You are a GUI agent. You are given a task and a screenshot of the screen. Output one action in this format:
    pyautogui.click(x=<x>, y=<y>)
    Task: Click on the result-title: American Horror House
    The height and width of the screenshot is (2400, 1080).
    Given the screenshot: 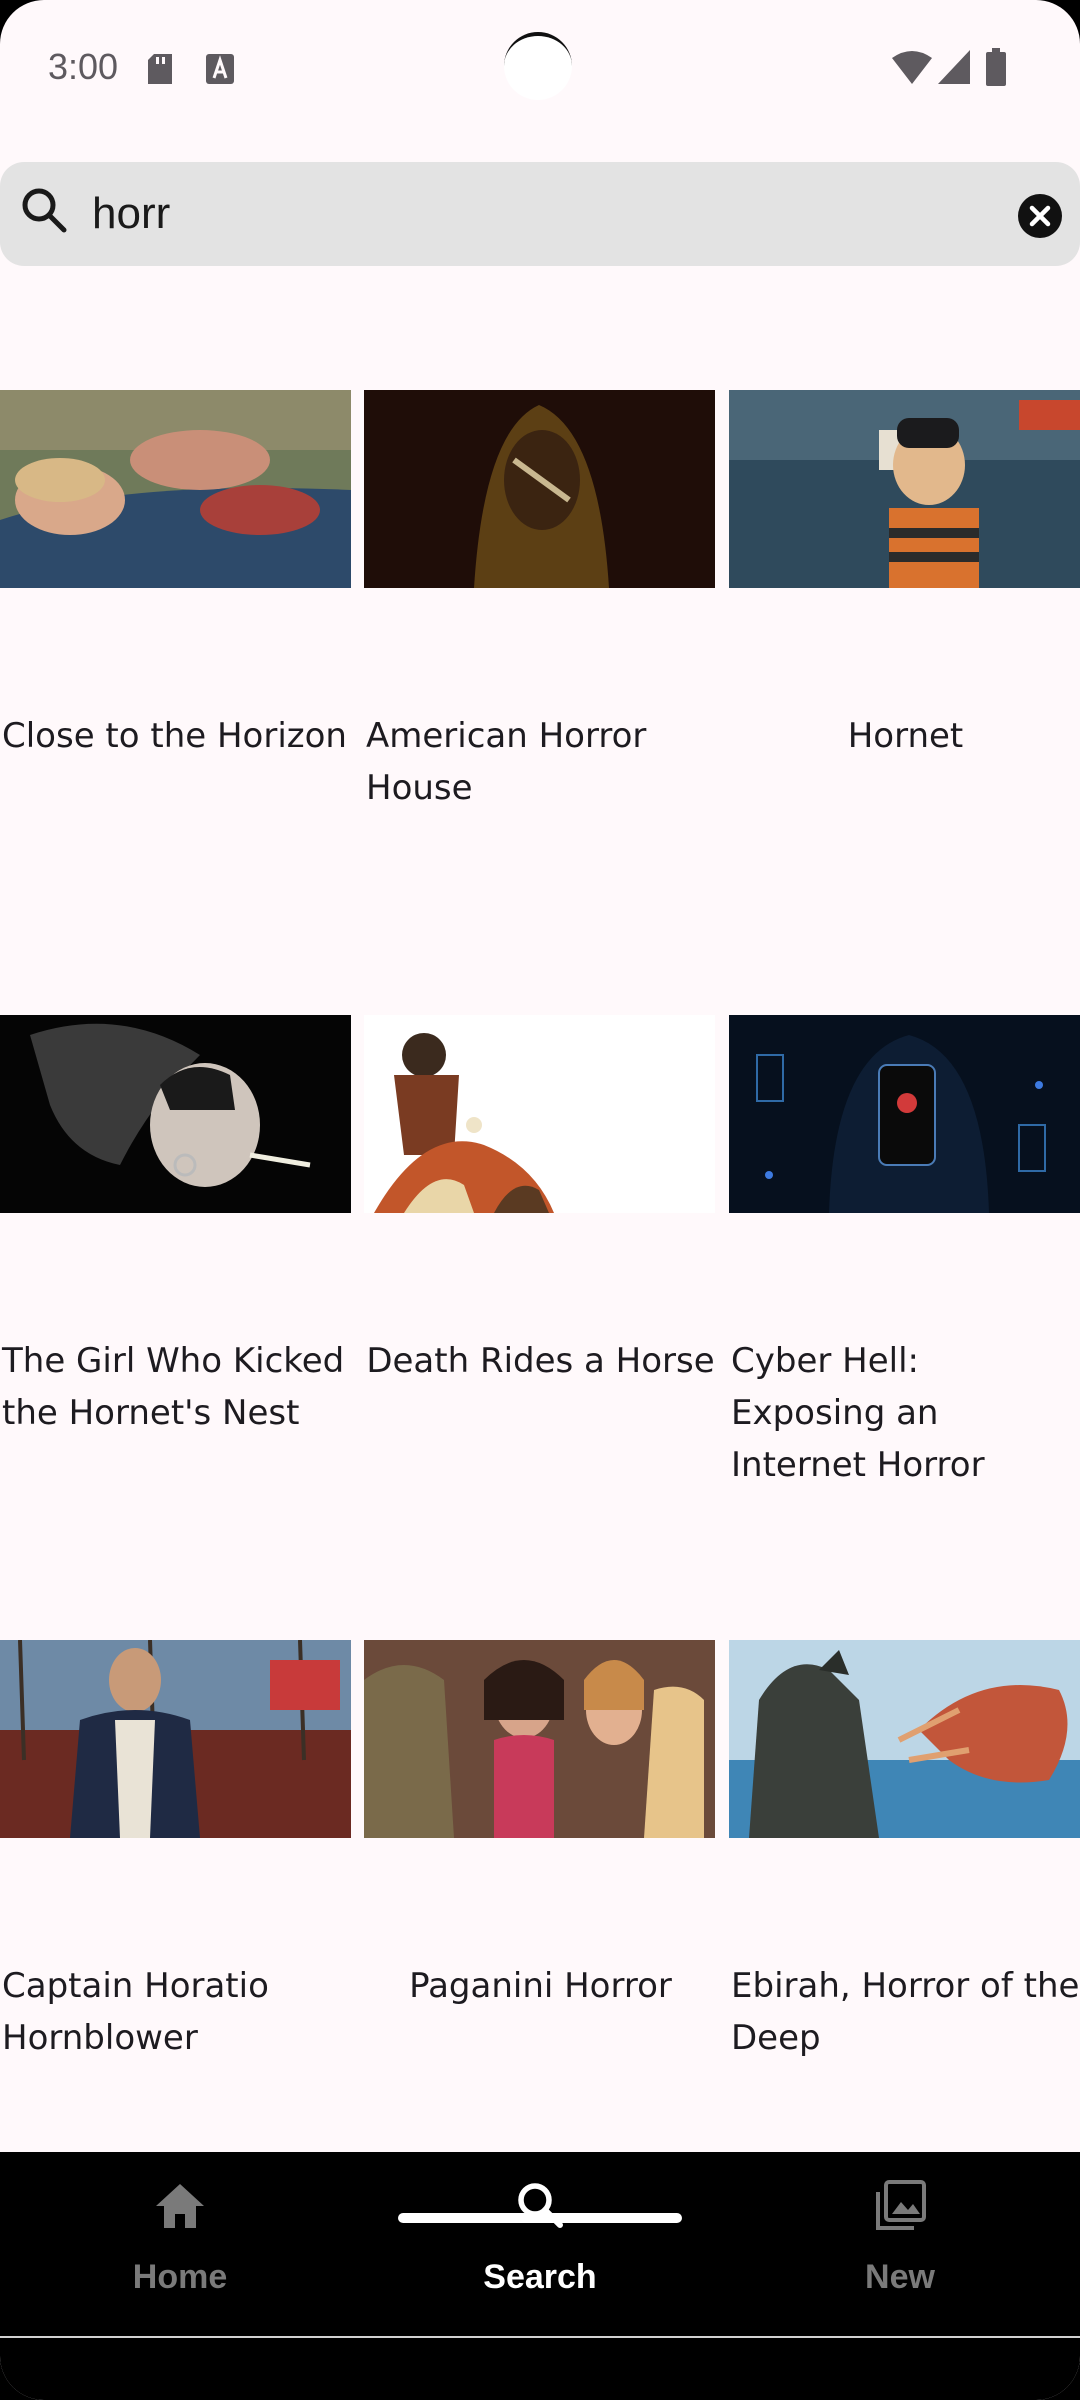 What is the action you would take?
    pyautogui.click(x=506, y=762)
    